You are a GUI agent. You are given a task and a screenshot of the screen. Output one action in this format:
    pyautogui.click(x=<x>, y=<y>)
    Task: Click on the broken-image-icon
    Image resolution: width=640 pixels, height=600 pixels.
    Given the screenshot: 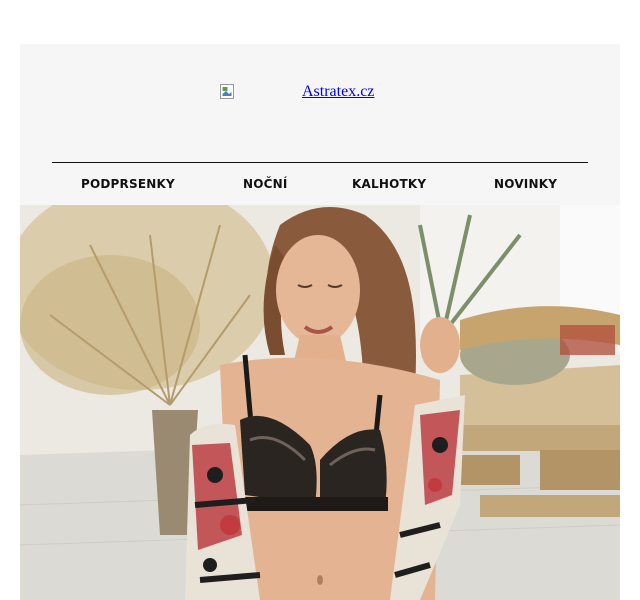 What is the action you would take?
    pyautogui.click(x=227, y=91)
    